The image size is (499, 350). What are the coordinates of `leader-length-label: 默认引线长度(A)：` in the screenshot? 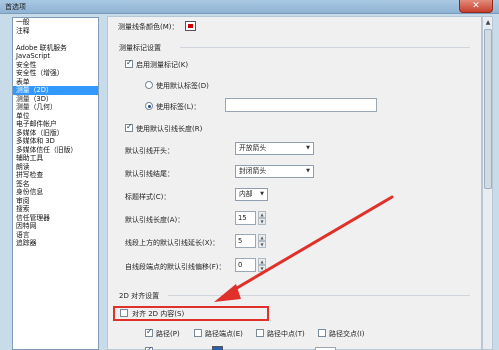 It's located at (155, 220).